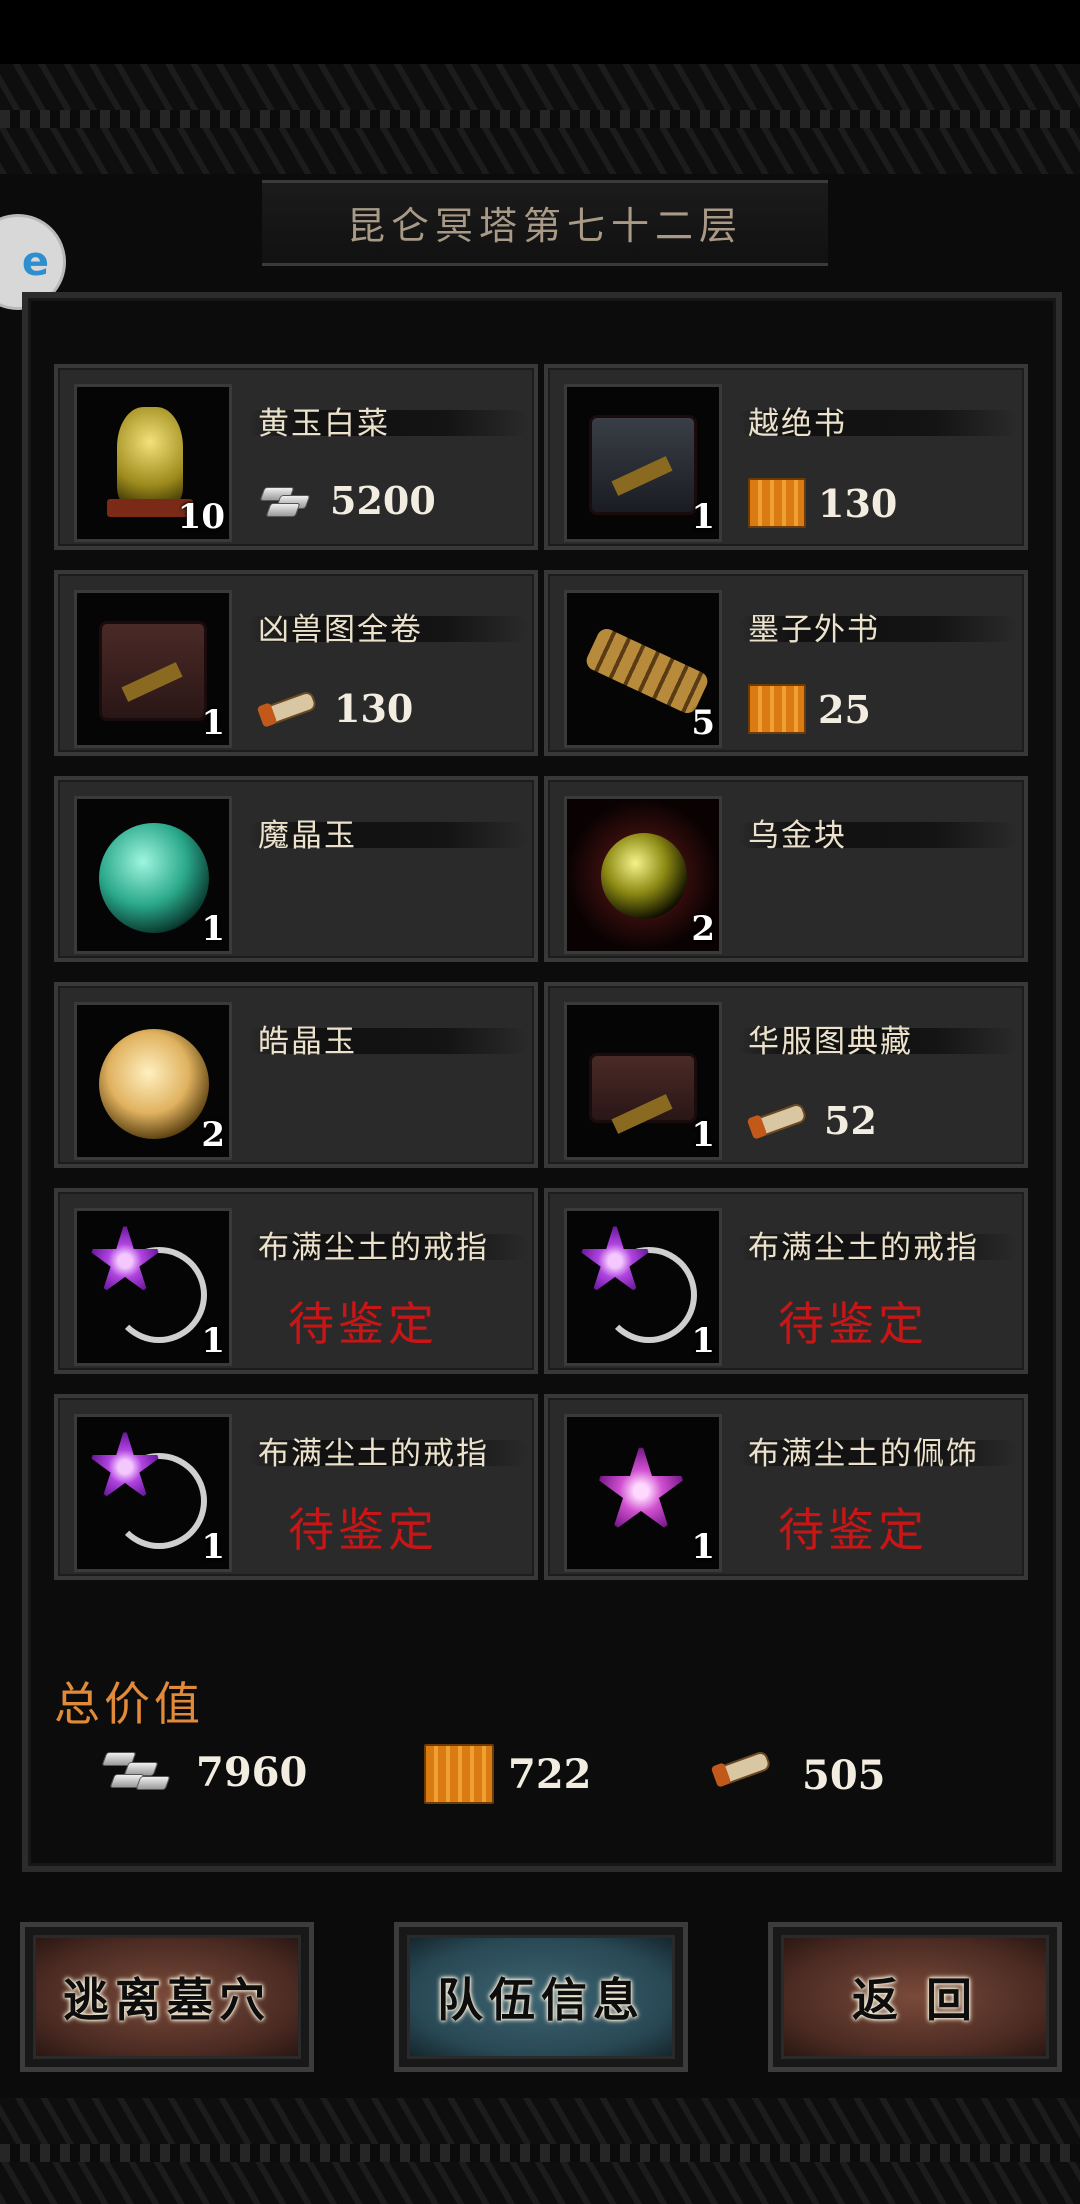 Image resolution: width=1080 pixels, height=2204 pixels. What do you see at coordinates (703, 723) in the screenshot?
I see `item-count: 5` at bounding box center [703, 723].